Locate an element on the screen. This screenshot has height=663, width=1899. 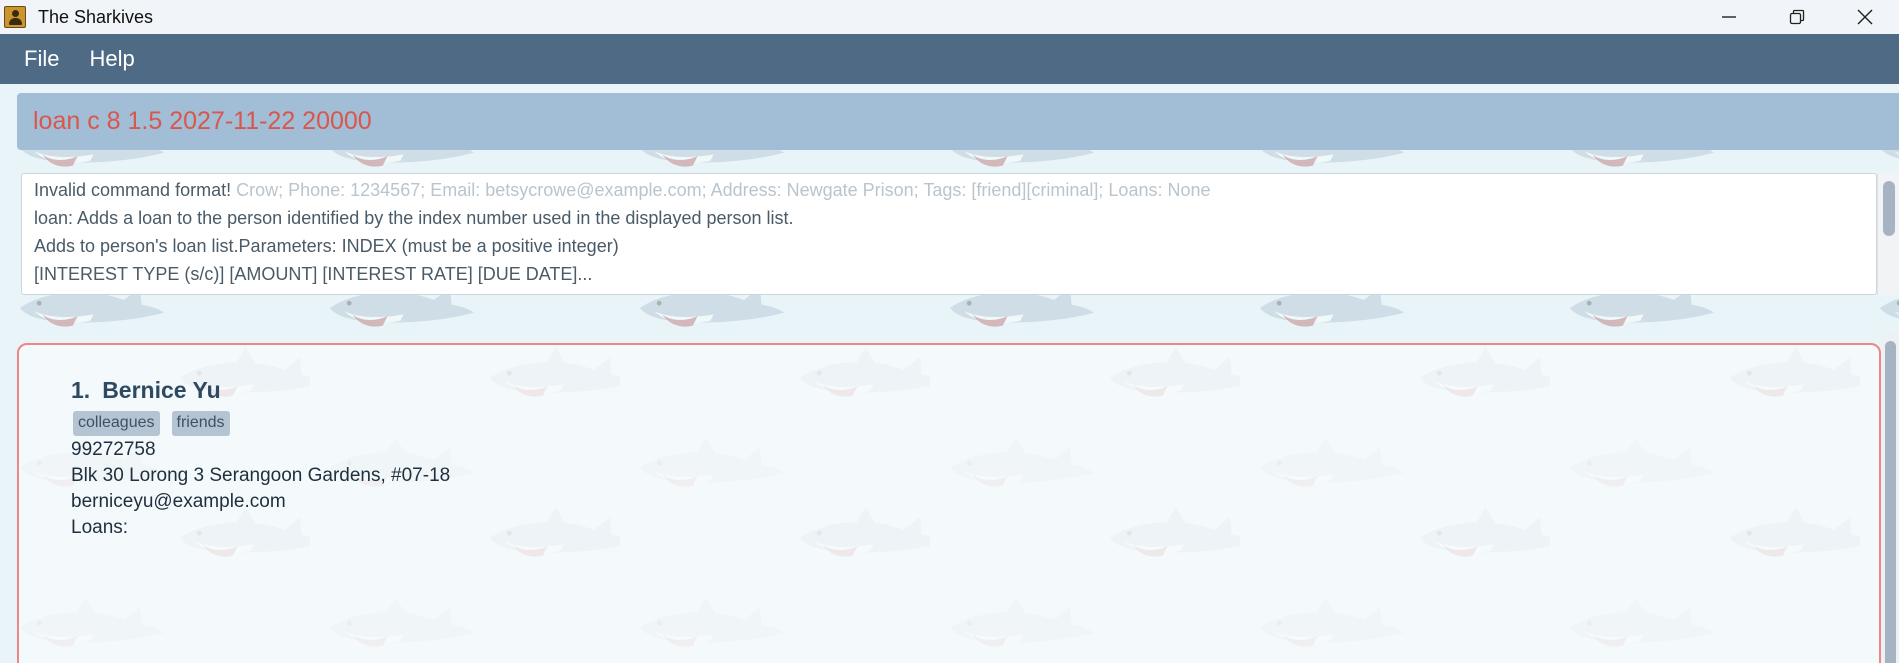
restore-icon is located at coordinates (1797, 17).